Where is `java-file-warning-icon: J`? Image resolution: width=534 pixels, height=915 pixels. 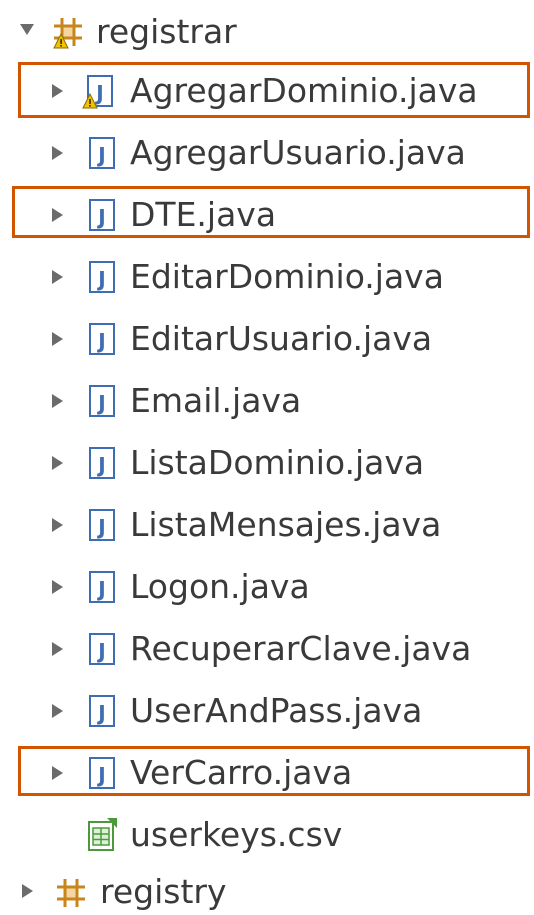
java-file-warning-icon: J is located at coordinates (99, 93).